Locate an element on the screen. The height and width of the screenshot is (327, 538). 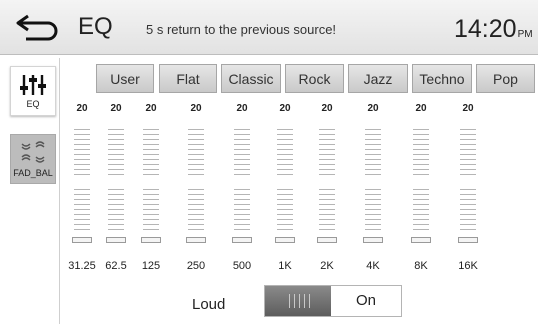
band-frequency: 250 is located at coordinates (196, 266).